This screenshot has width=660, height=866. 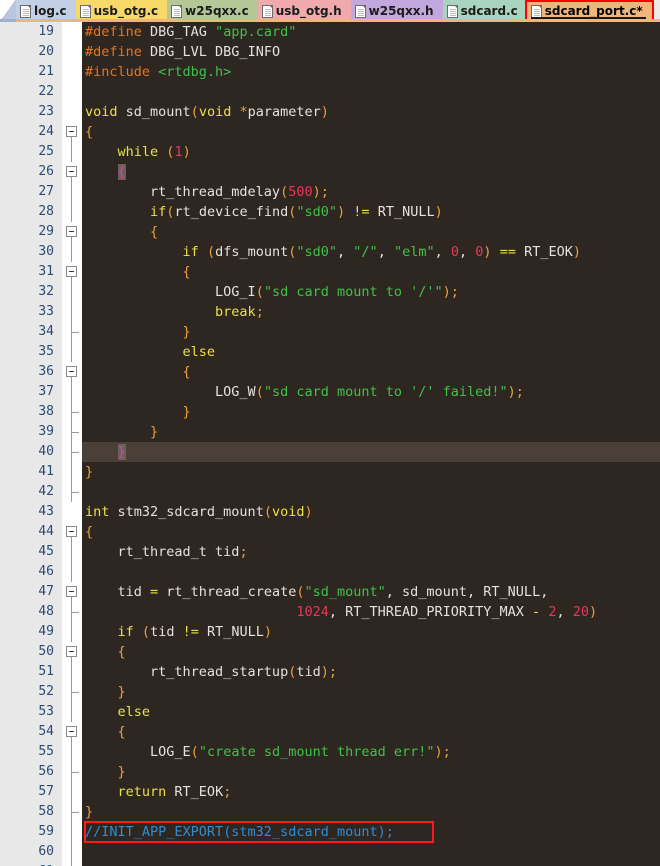 What do you see at coordinates (330, 772) in the screenshot?
I see `code-line: 56 }` at bounding box center [330, 772].